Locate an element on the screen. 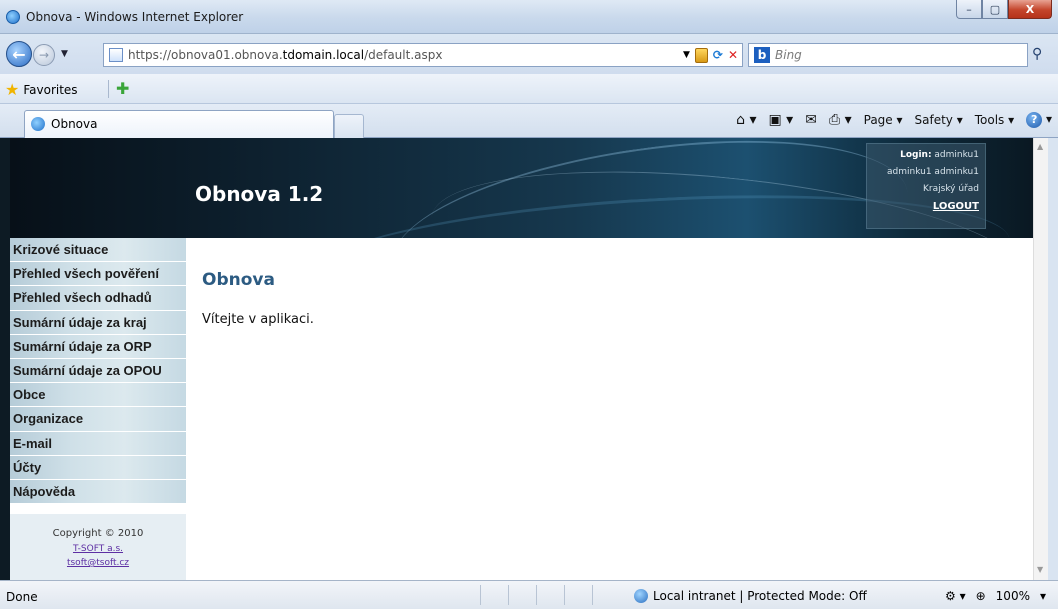 The width and height of the screenshot is (1058, 609). sidebar-item-email: E-mail is located at coordinates (98, 443).